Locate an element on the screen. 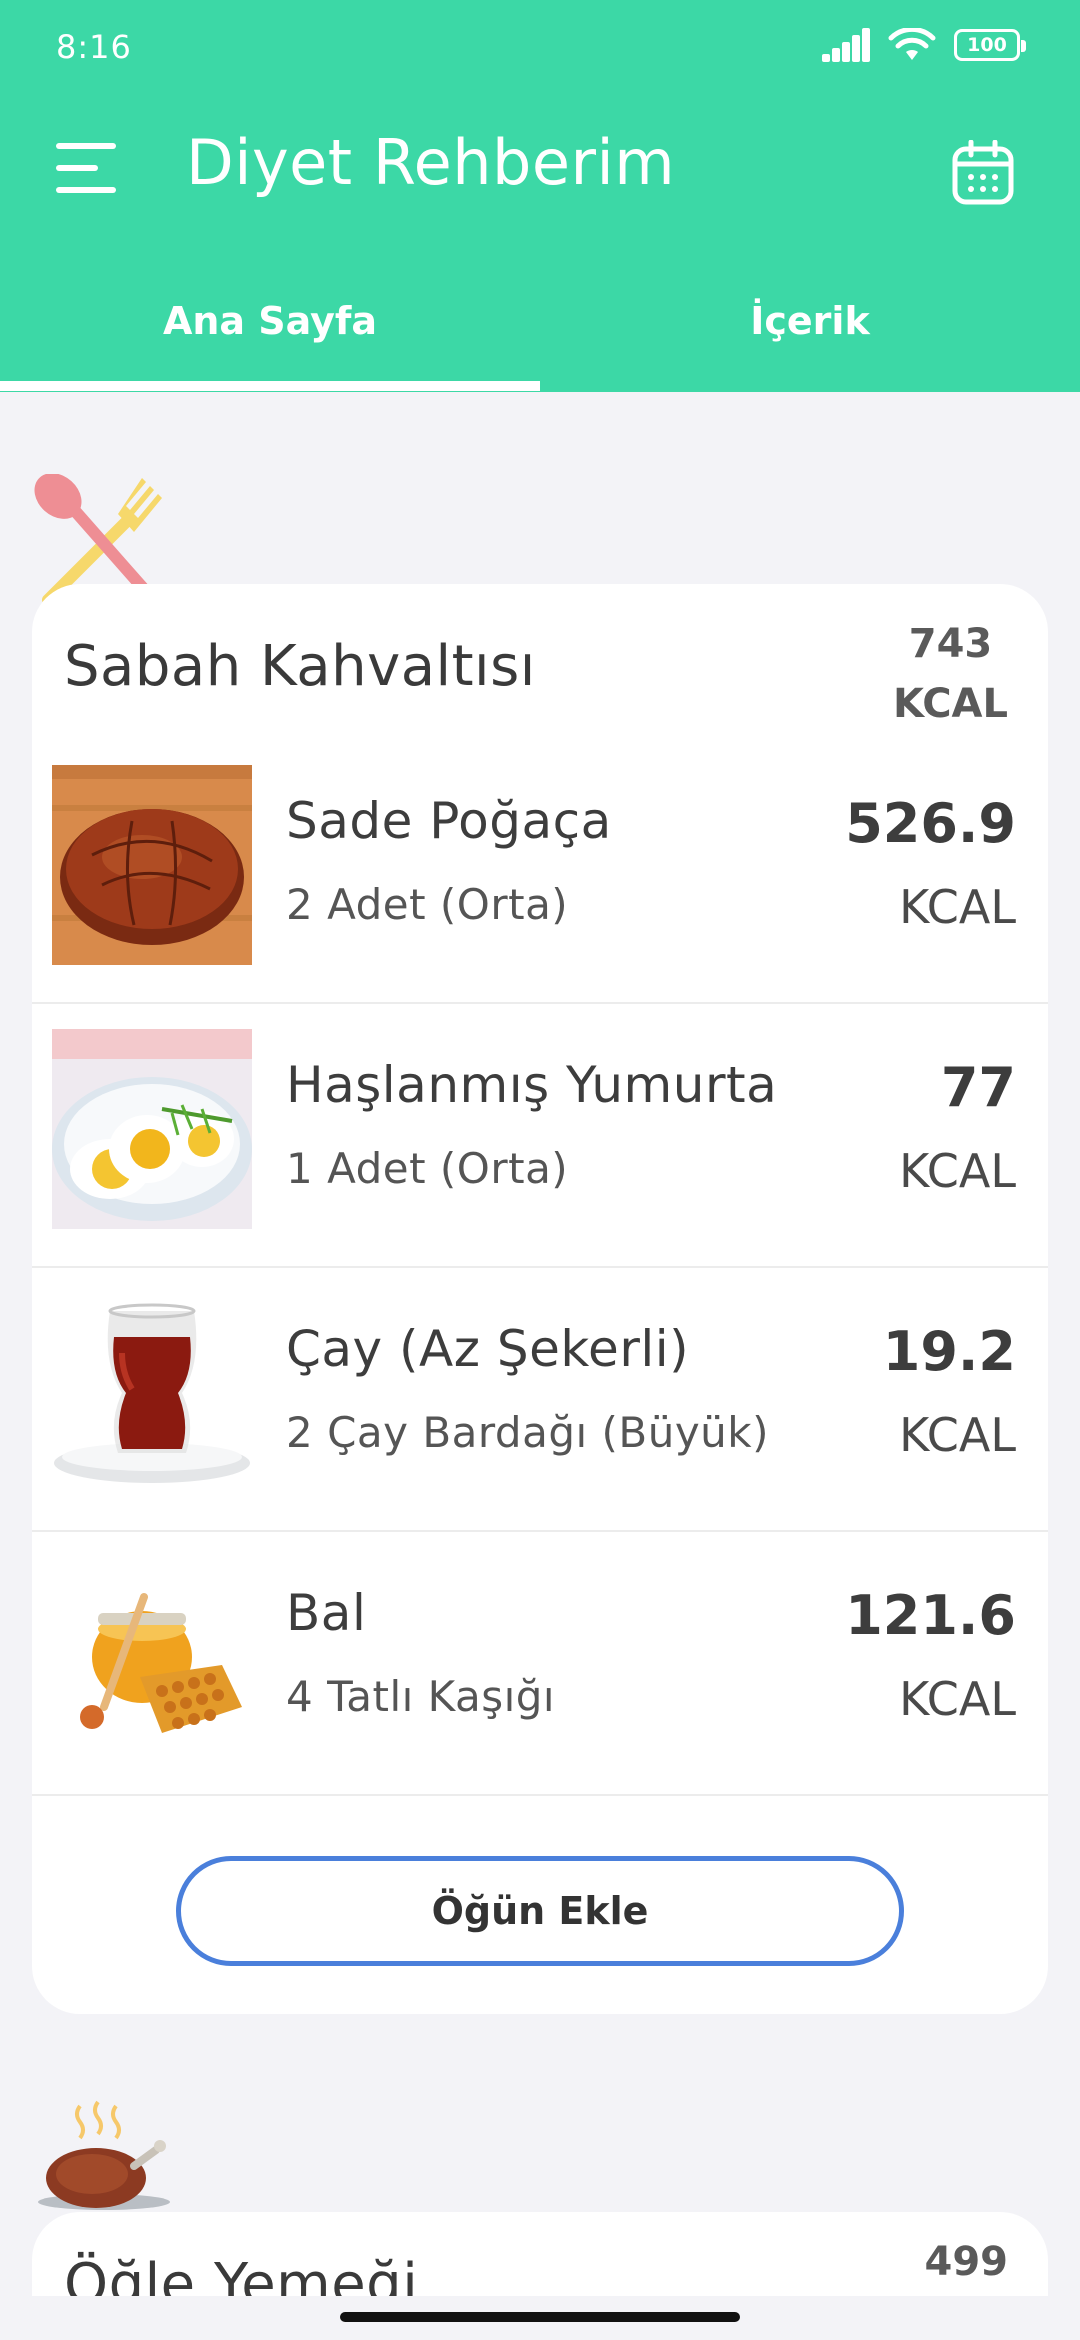  home-indicator is located at coordinates (540, 2317).